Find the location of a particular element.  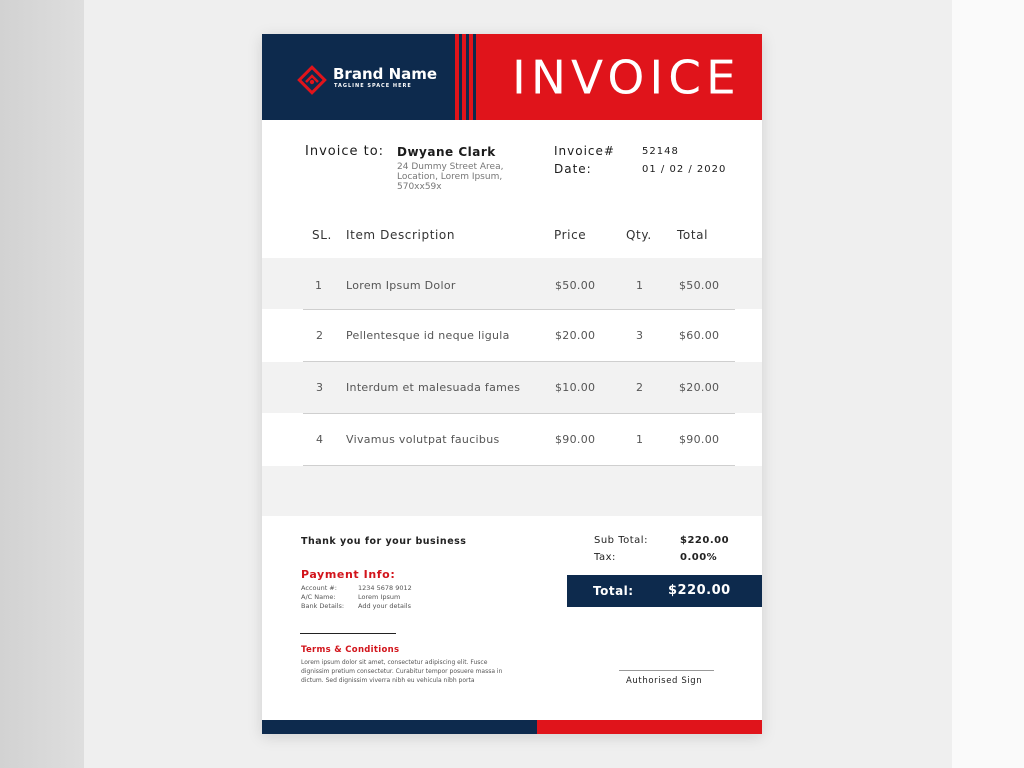

column-header-price: Price is located at coordinates (570, 235).